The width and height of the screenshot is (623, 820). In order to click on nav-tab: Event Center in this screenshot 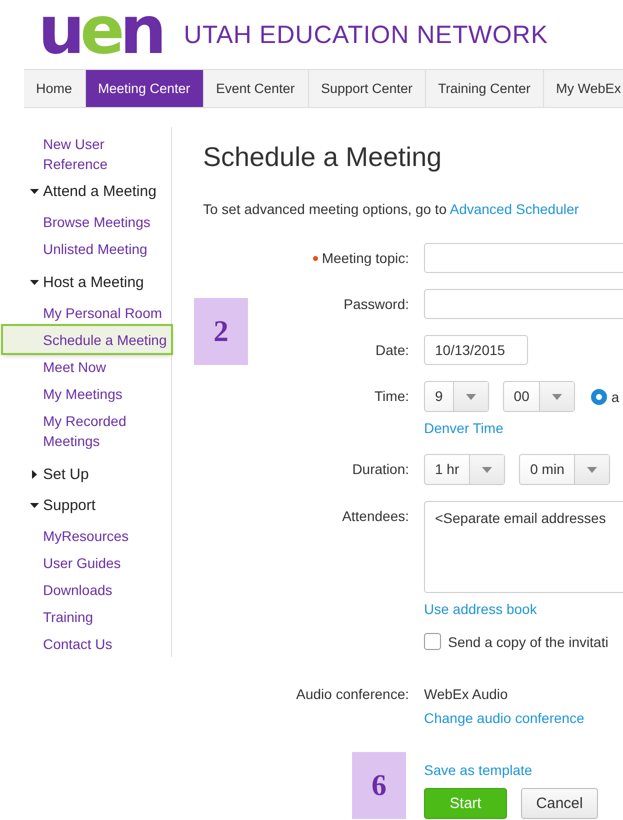, I will do `click(256, 88)`.